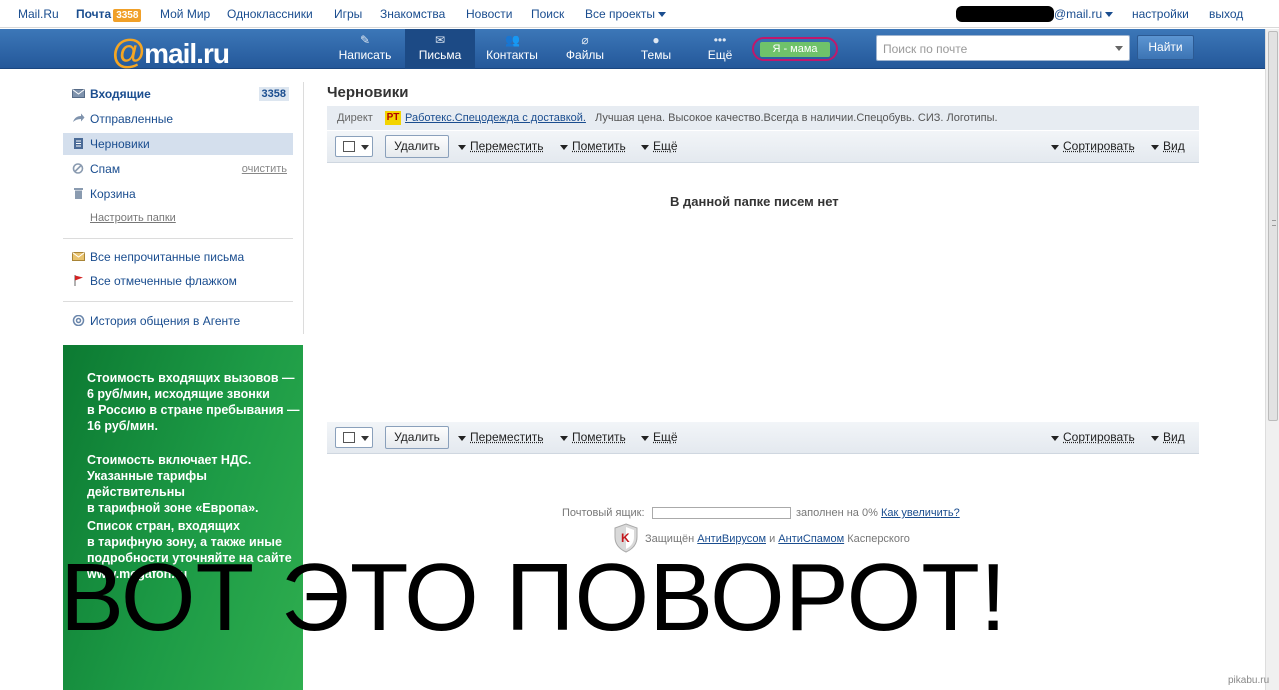  Describe the element at coordinates (147, 484) in the screenshot. I see `ad-line: Указанные тарифы действительны` at that location.